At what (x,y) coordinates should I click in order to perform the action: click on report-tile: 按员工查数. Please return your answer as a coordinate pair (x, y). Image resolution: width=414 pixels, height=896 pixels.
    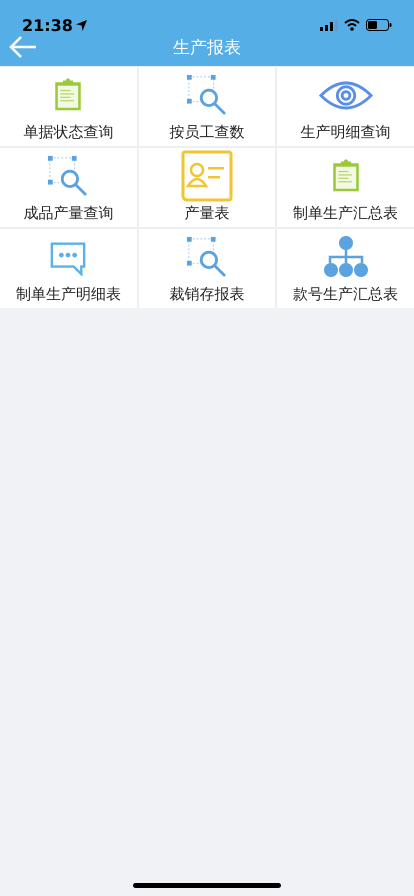
    Looking at the image, I should click on (207, 106).